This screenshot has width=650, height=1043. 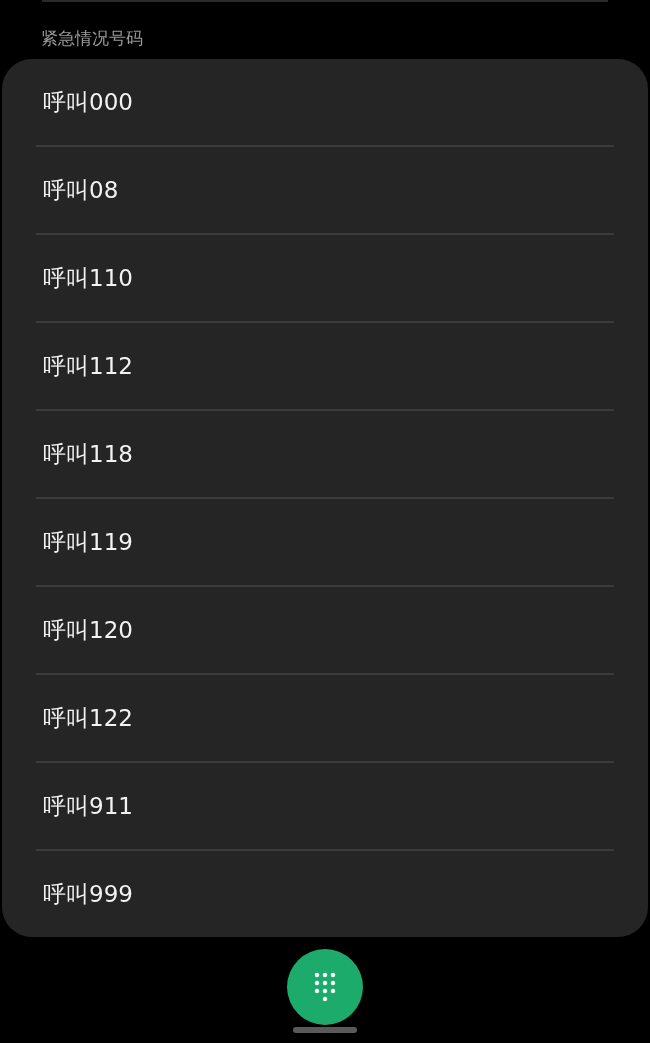 I want to click on dialpad-icon, so click(x=325, y=987).